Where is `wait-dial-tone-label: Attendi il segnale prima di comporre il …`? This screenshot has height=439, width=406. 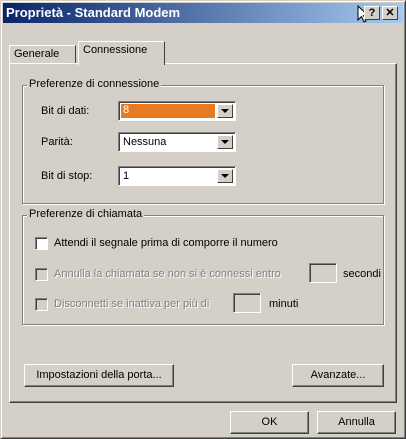 wait-dial-tone-label: Attendi il segnale prima di comporre il … is located at coordinates (166, 243).